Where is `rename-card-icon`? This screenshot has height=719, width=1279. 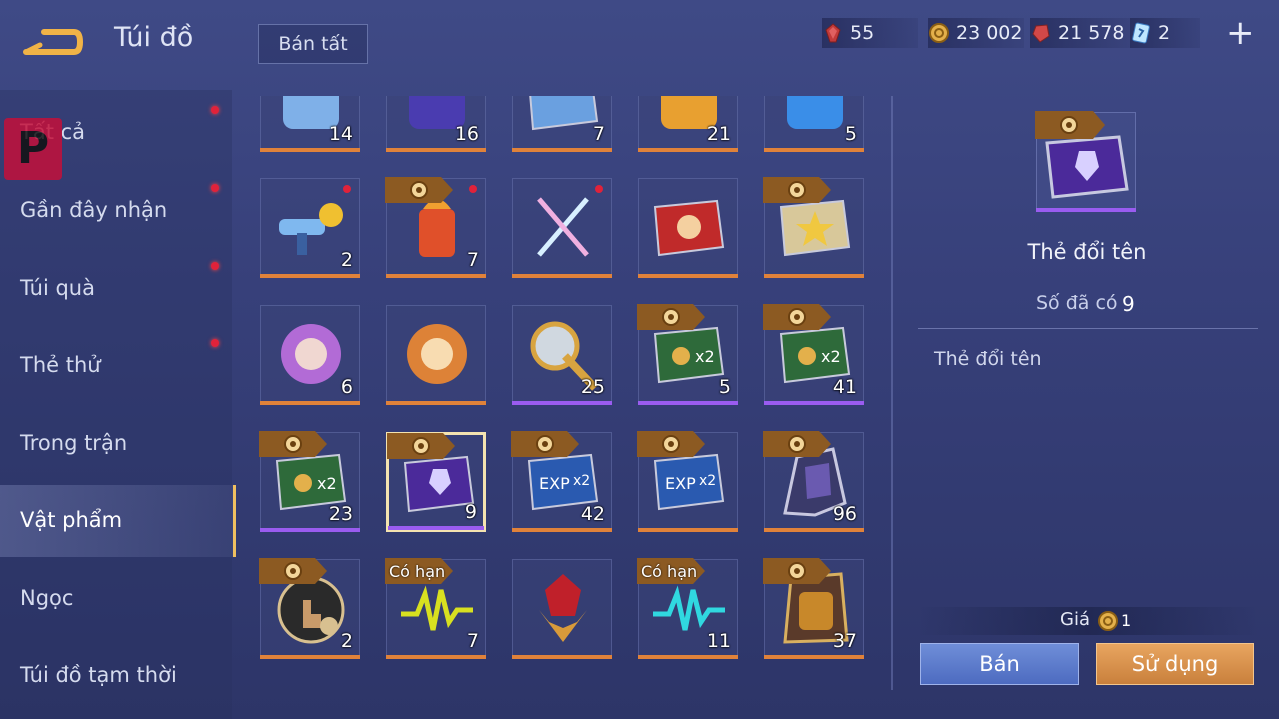 rename-card-icon is located at coordinates (1087, 167).